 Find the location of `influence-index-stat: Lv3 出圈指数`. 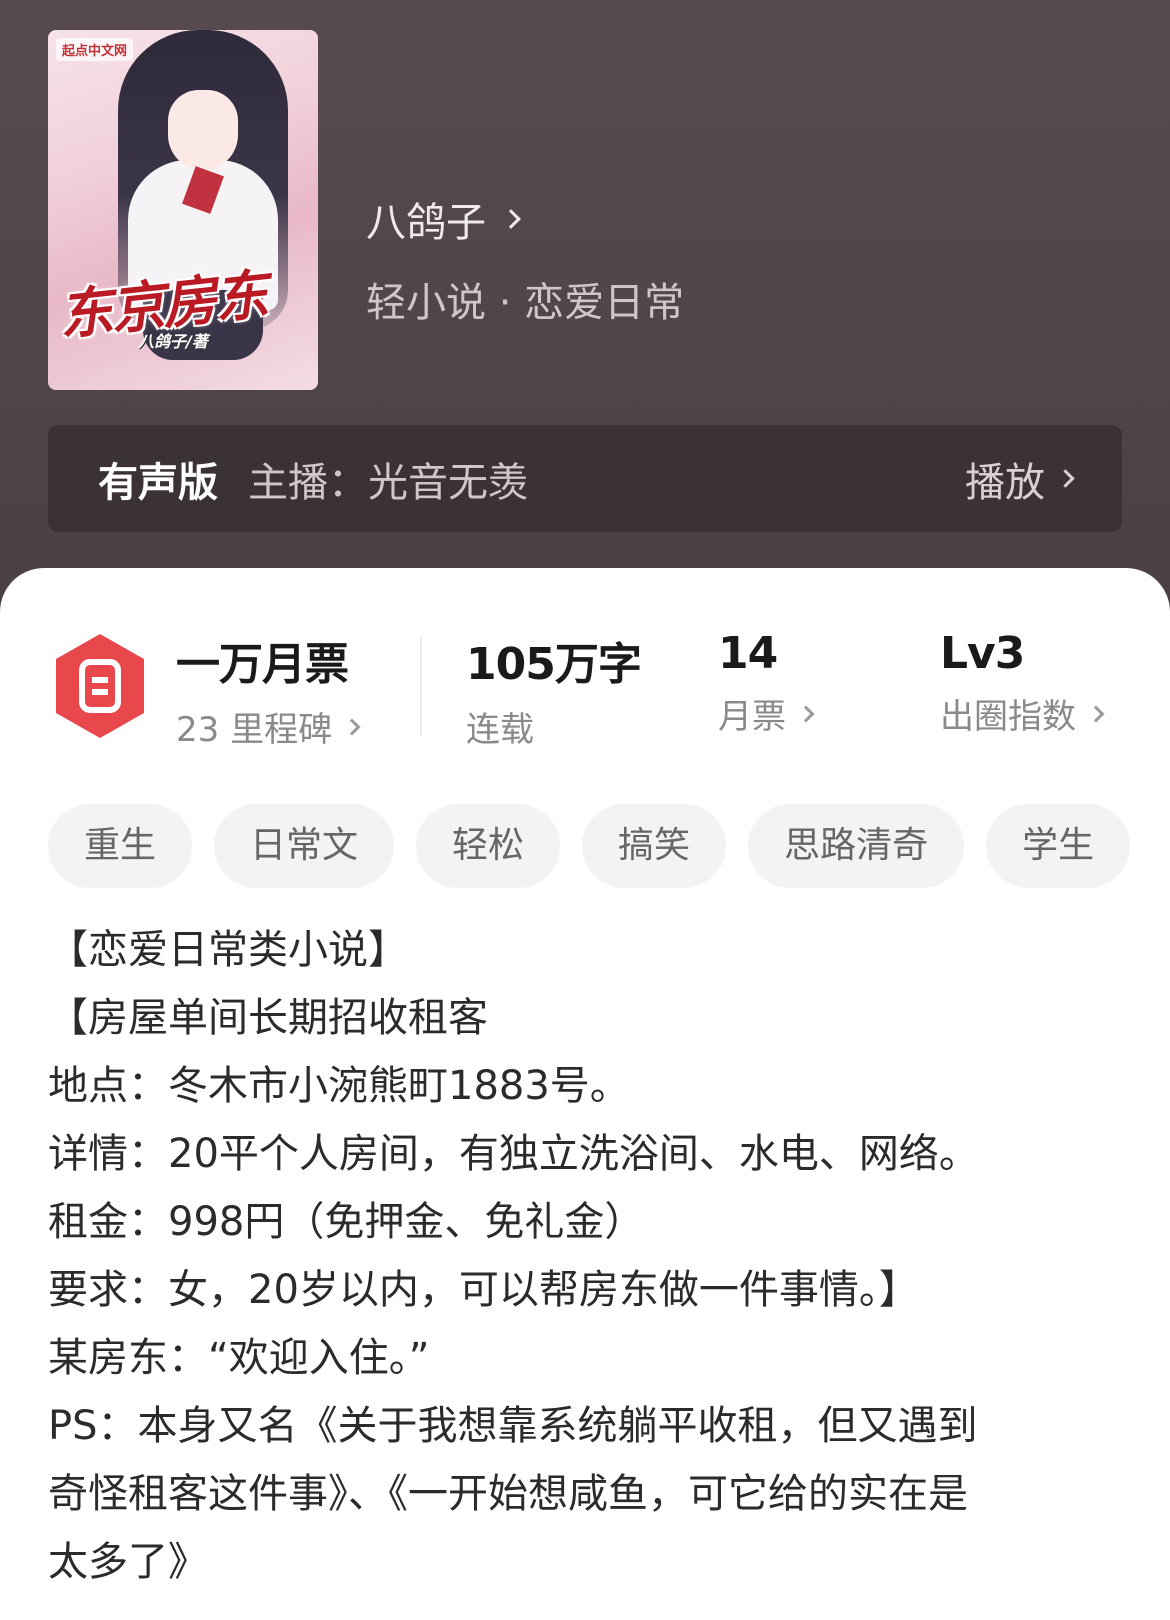

influence-index-stat: Lv3 出圈指数 is located at coordinates (1022, 683).